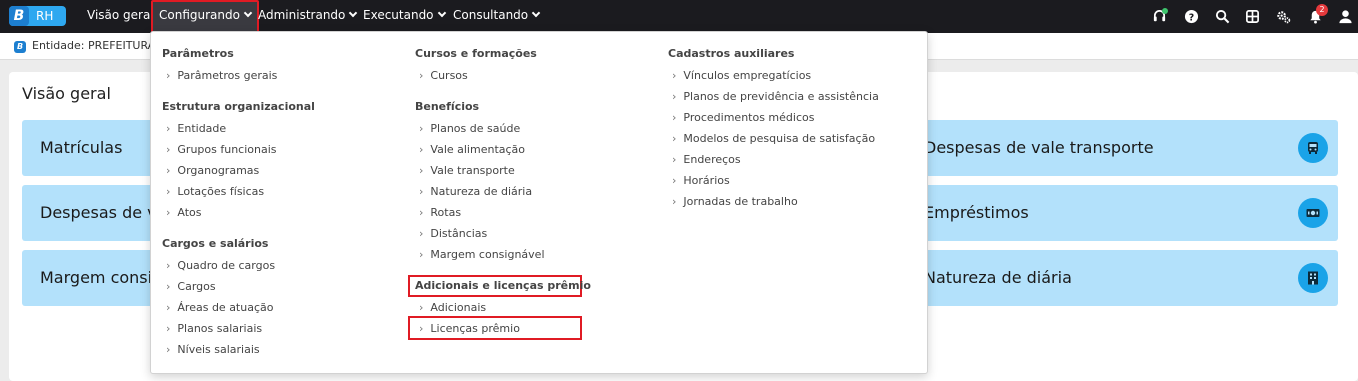 The width and height of the screenshot is (1358, 381). I want to click on apps-grid-icon, so click(1252, 16).